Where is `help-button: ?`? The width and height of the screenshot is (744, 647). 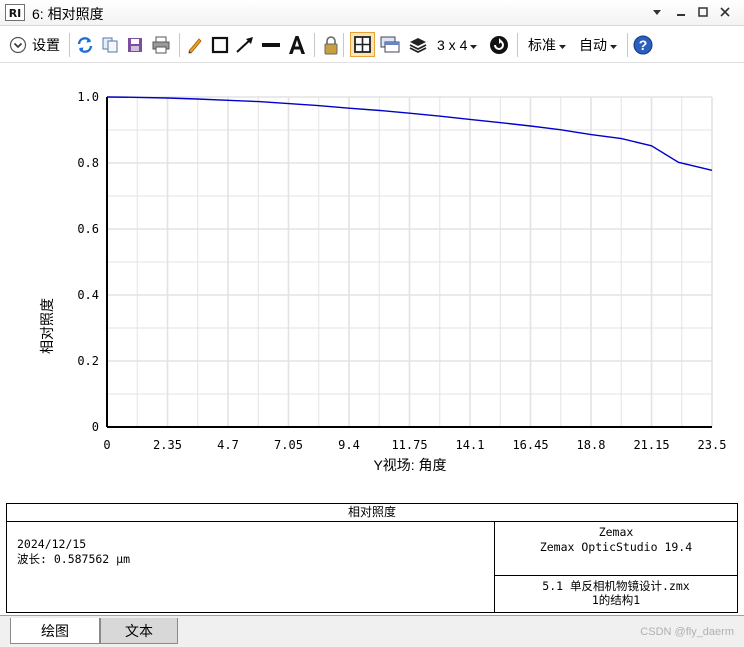 help-button: ? is located at coordinates (643, 45).